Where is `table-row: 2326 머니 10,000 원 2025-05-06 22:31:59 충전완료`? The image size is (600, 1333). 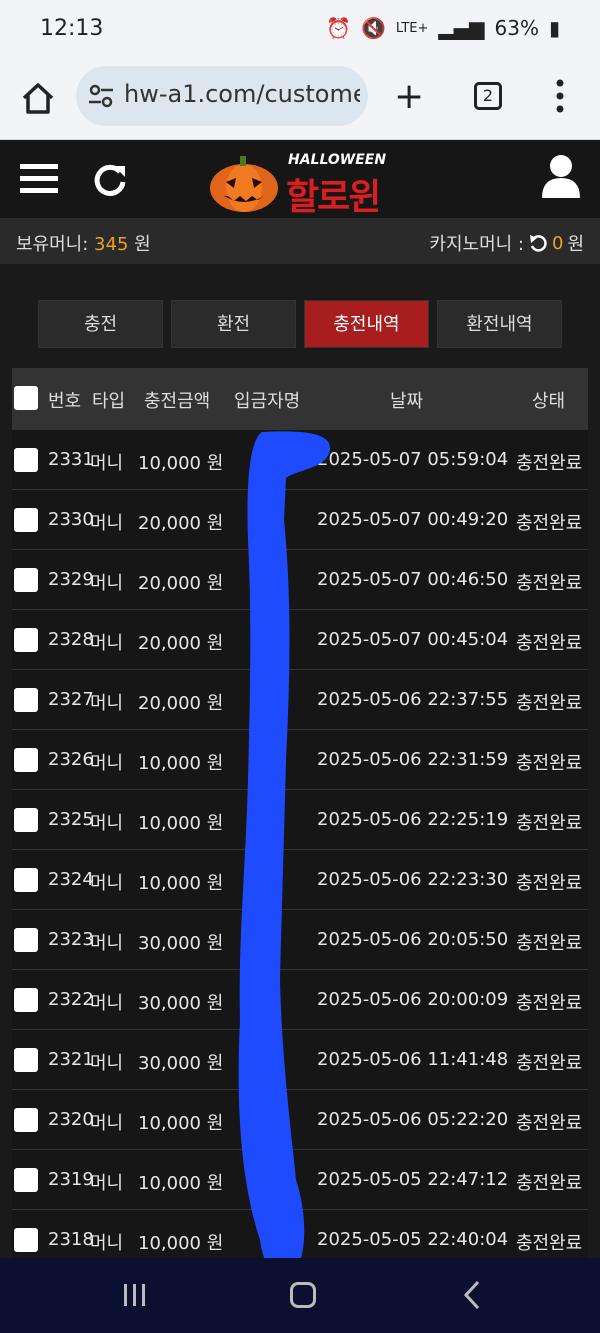 table-row: 2326 머니 10,000 원 2025-05-06 22:31:59 충전완료 is located at coordinates (300, 760).